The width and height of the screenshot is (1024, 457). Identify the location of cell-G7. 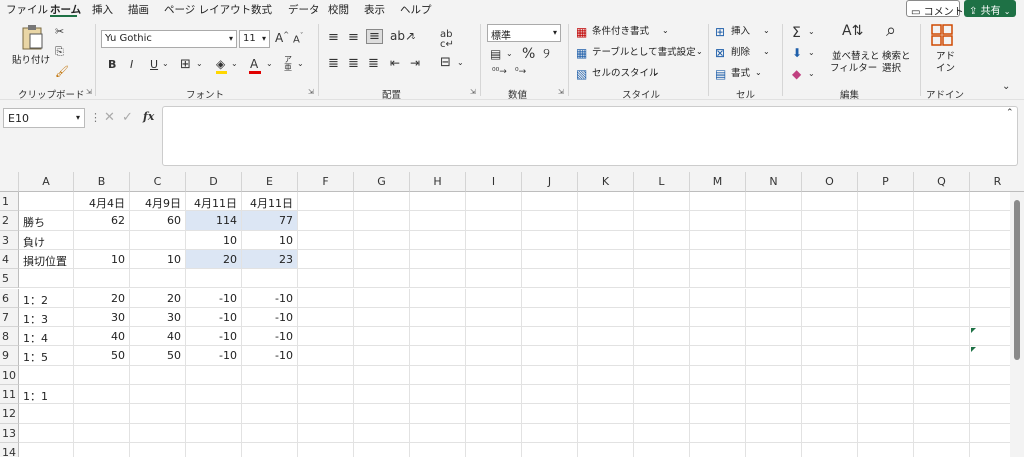
(382, 317).